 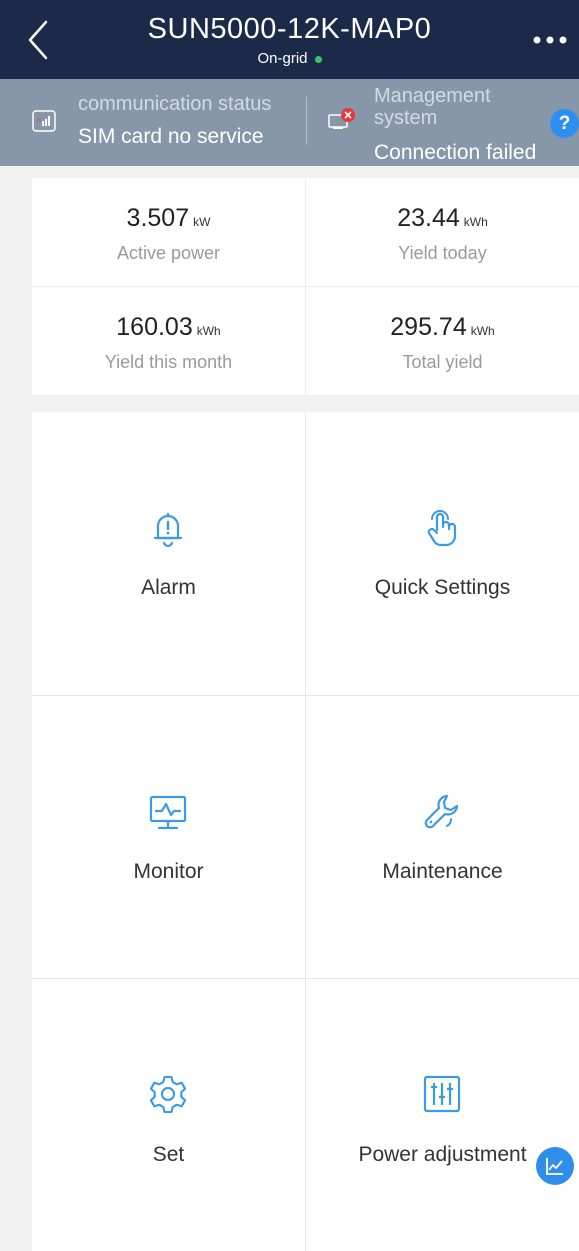 What do you see at coordinates (168, 1094) in the screenshot?
I see `gear-icon` at bounding box center [168, 1094].